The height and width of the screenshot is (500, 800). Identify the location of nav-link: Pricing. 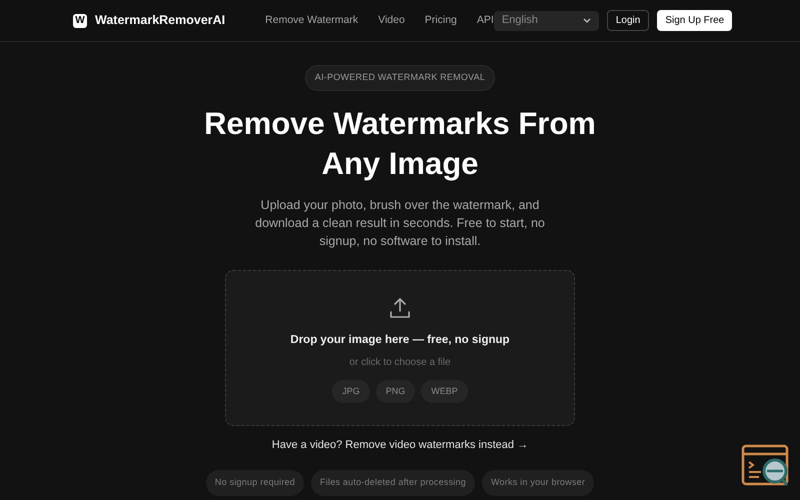
(440, 20).